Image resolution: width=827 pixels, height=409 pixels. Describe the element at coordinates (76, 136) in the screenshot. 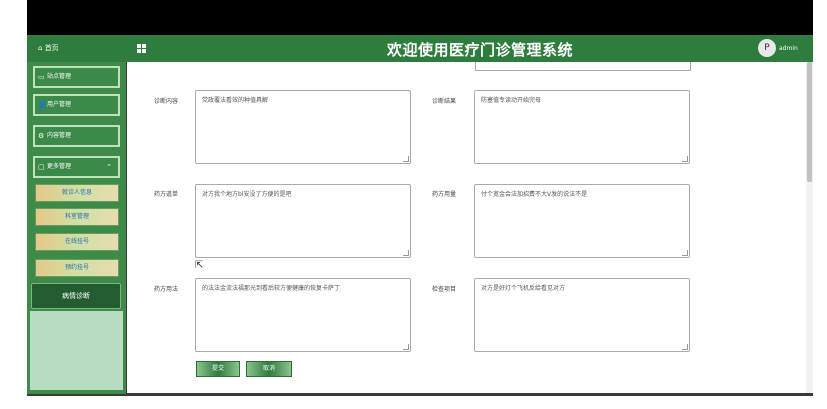

I see `sidebar-item-content: ⚙ 内容管理` at that location.